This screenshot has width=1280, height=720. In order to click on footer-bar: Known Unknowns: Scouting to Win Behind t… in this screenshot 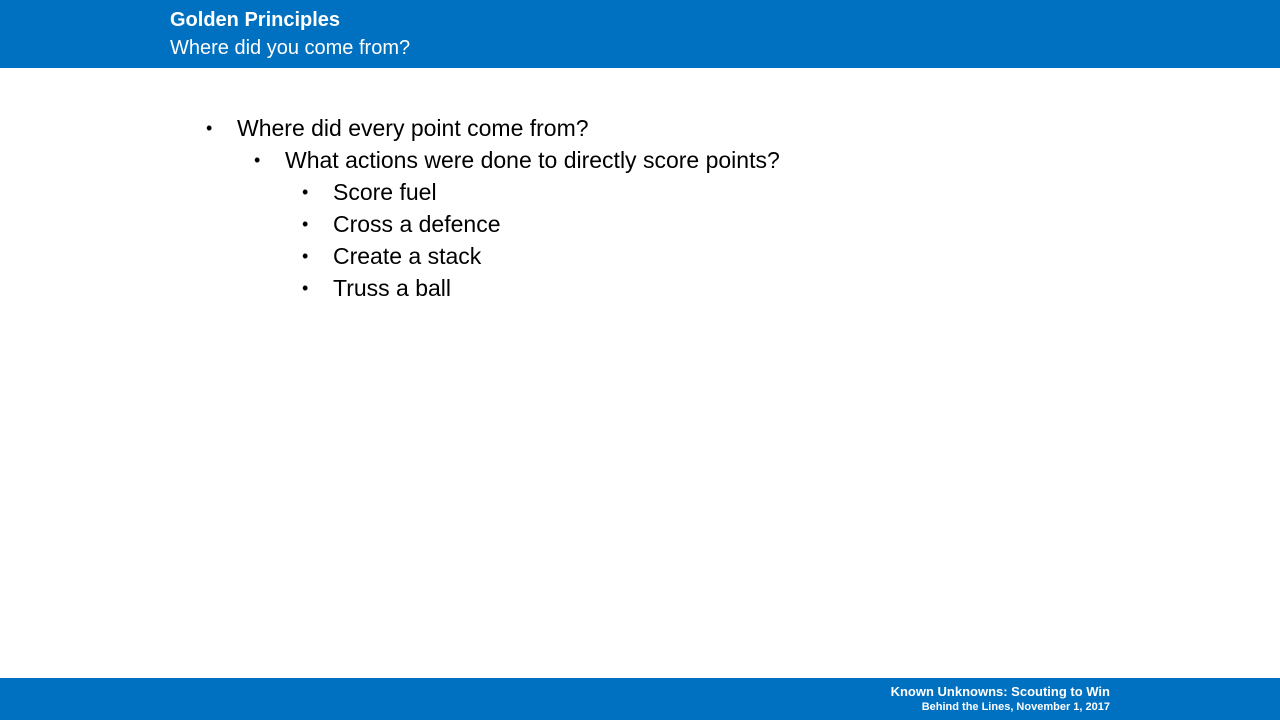, I will do `click(640, 699)`.